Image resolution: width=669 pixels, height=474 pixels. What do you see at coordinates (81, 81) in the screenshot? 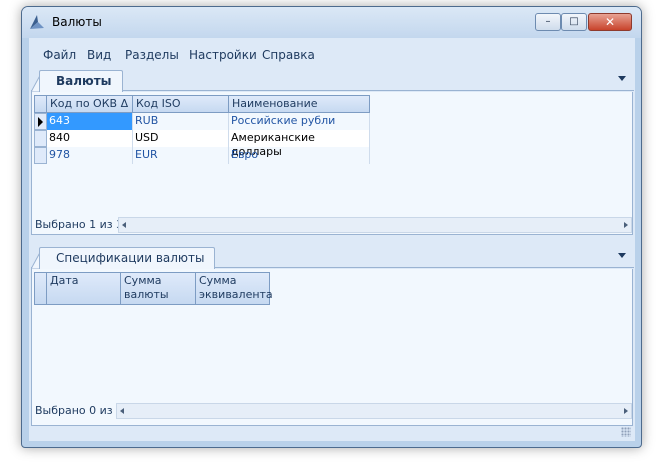
I see `tab-currencies: Валюты` at bounding box center [81, 81].